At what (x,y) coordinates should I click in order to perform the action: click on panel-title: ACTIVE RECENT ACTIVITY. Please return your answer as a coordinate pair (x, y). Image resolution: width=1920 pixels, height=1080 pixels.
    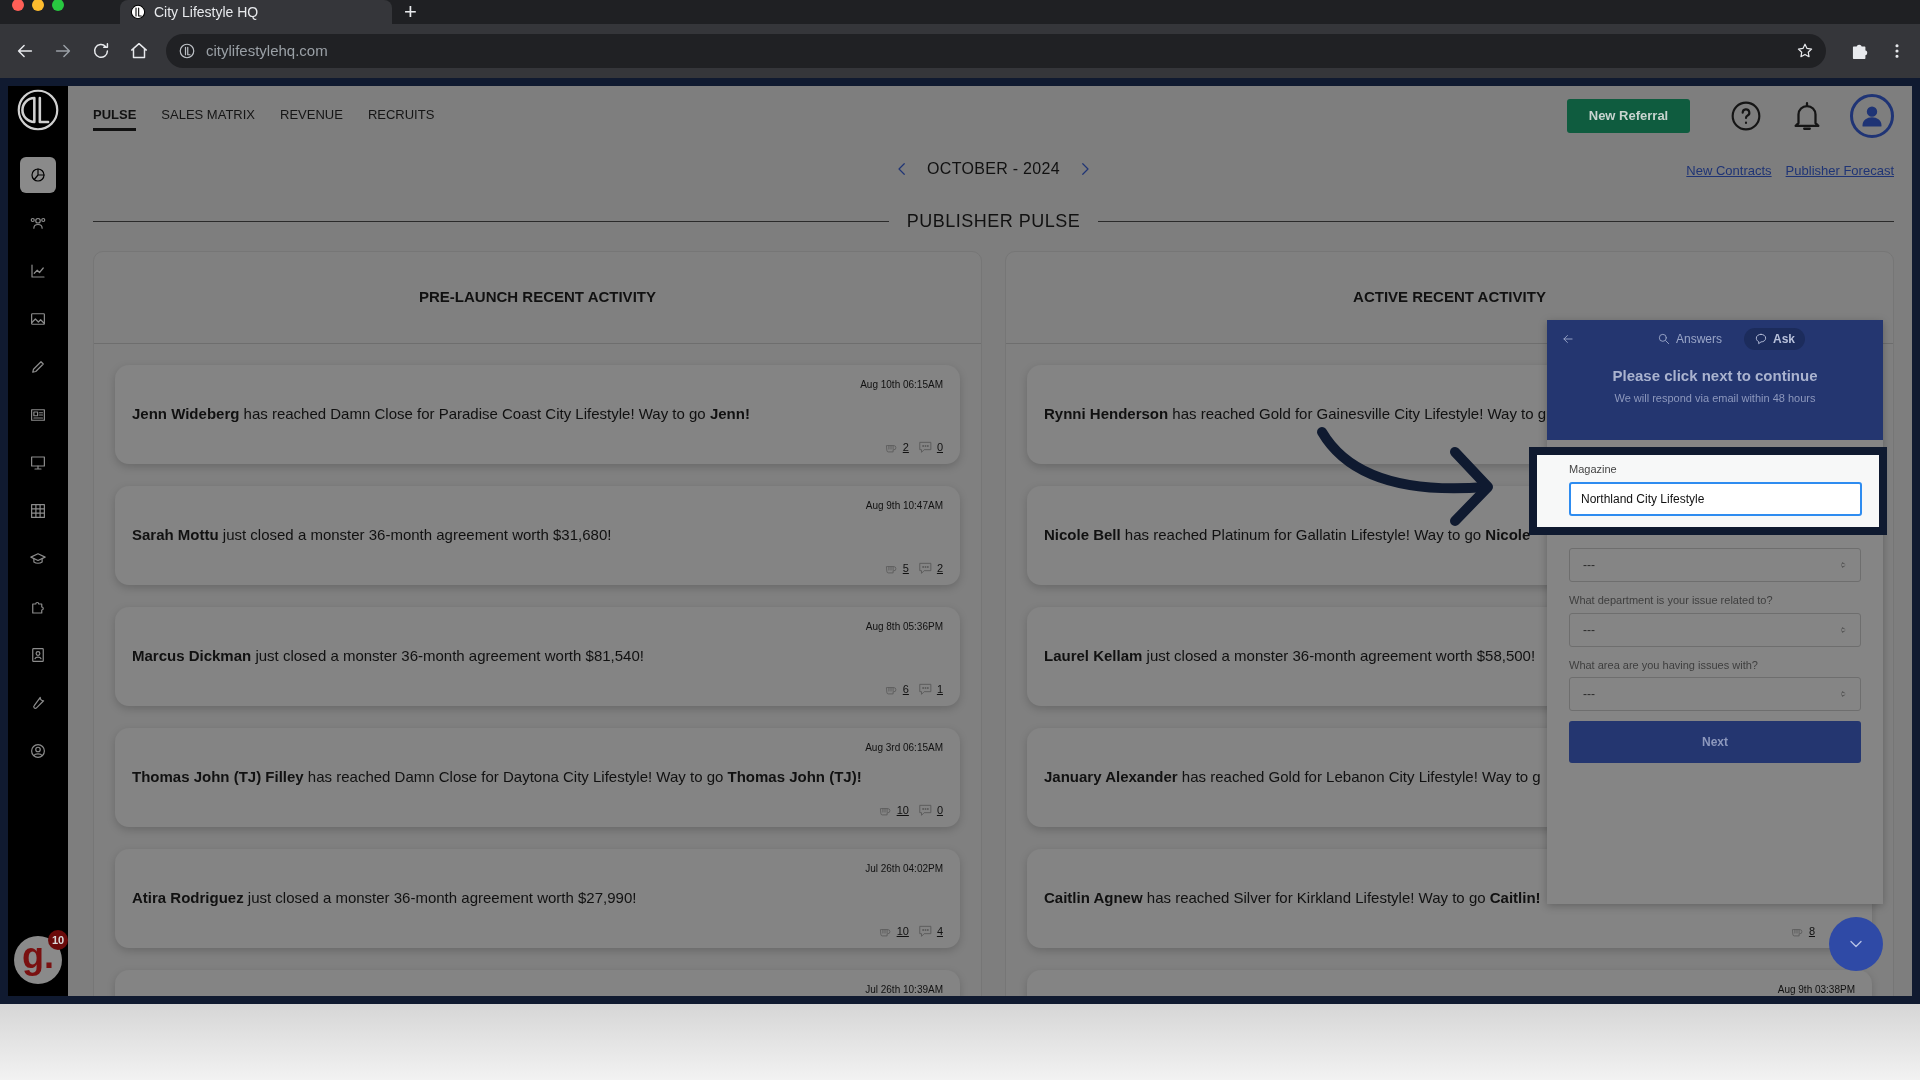
    Looking at the image, I should click on (1449, 297).